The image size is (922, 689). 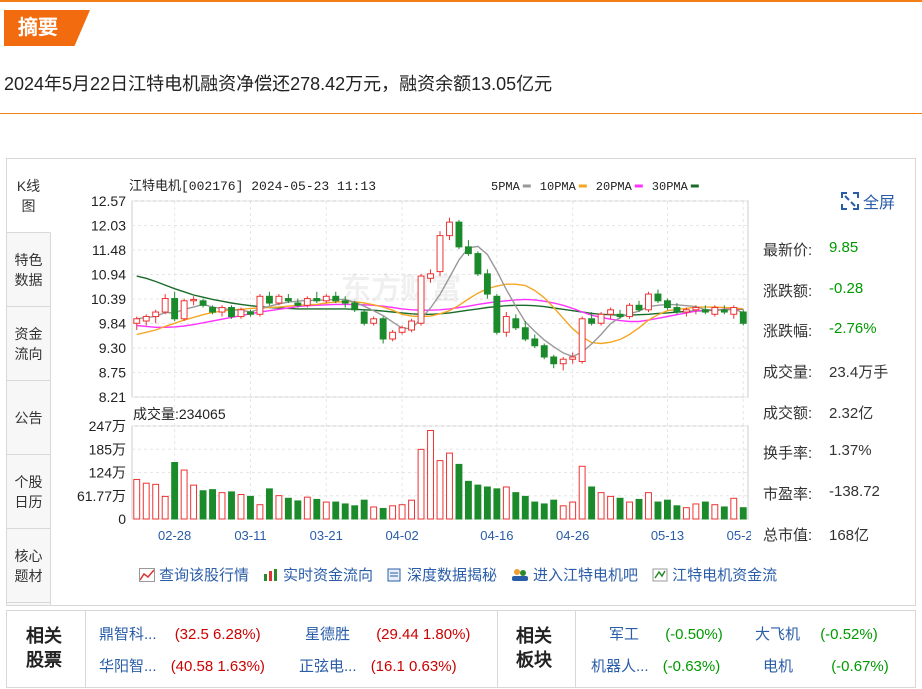 What do you see at coordinates (318, 574) in the screenshot?
I see `link-fund-flow: 实时资金流向` at bounding box center [318, 574].